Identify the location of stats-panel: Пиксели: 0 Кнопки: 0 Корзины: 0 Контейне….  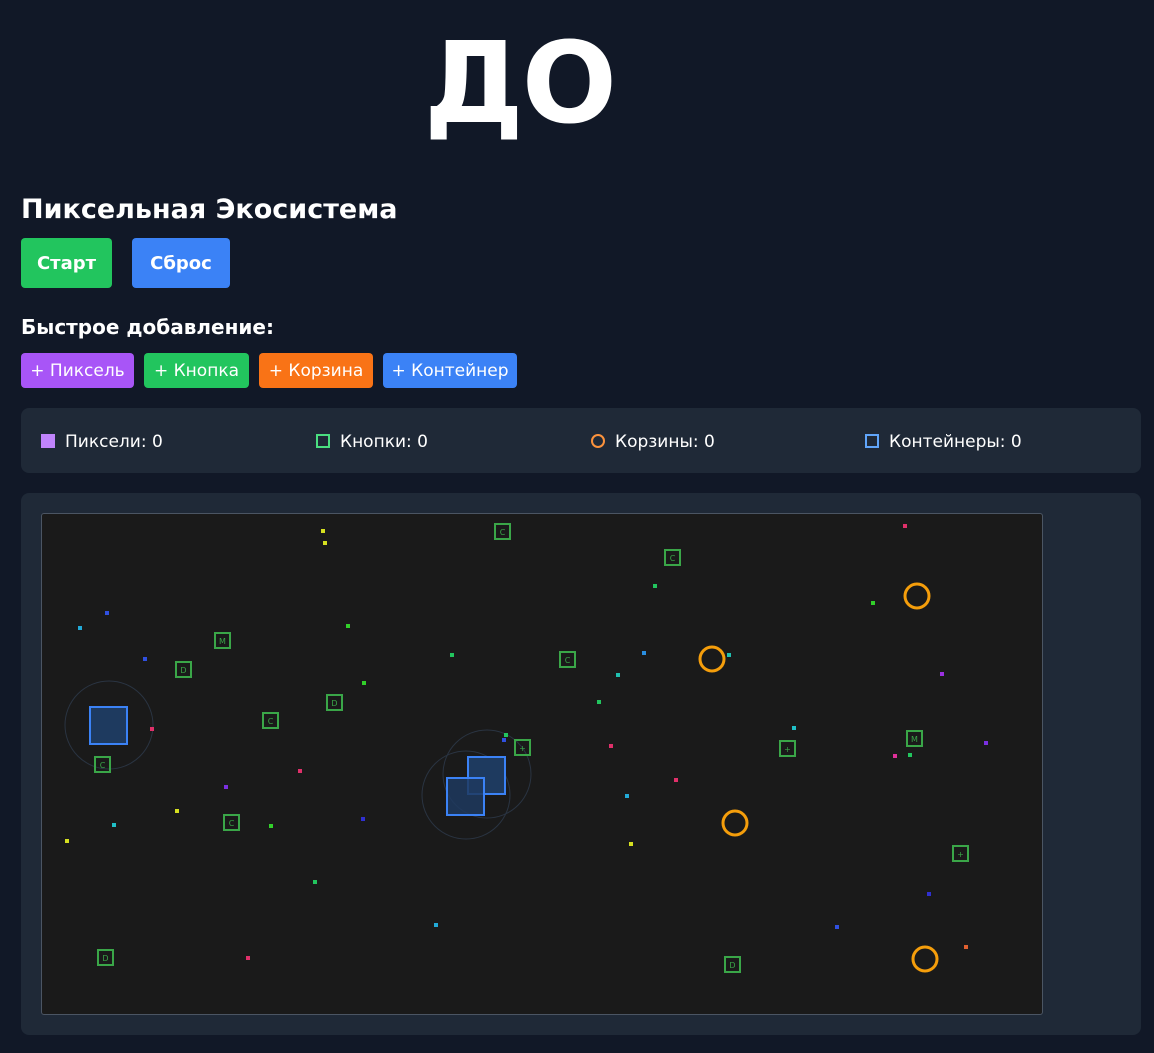
(581, 440).